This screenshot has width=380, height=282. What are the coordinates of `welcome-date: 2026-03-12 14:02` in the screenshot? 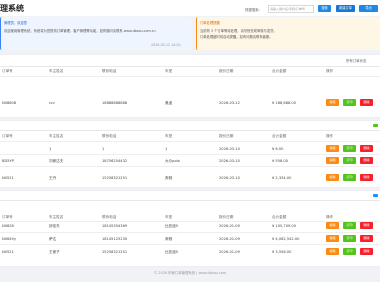 It's located at (166, 45).